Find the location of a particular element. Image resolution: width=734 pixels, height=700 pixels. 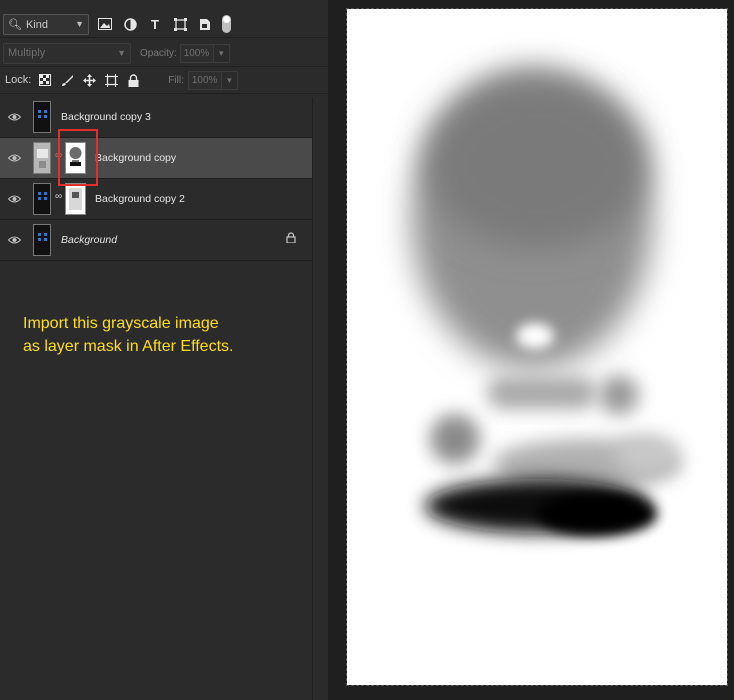

layer-row: Background is located at coordinates (156, 240).